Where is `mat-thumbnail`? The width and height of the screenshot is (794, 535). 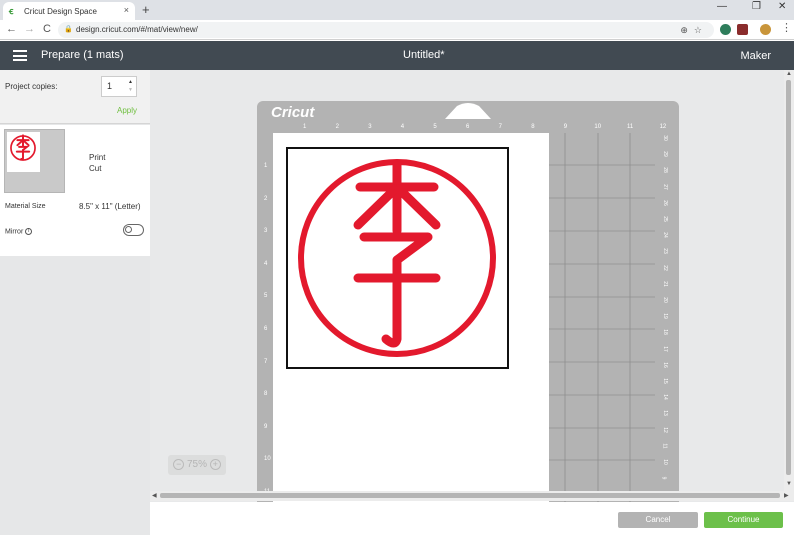
mat-thumbnail is located at coordinates (34, 161).